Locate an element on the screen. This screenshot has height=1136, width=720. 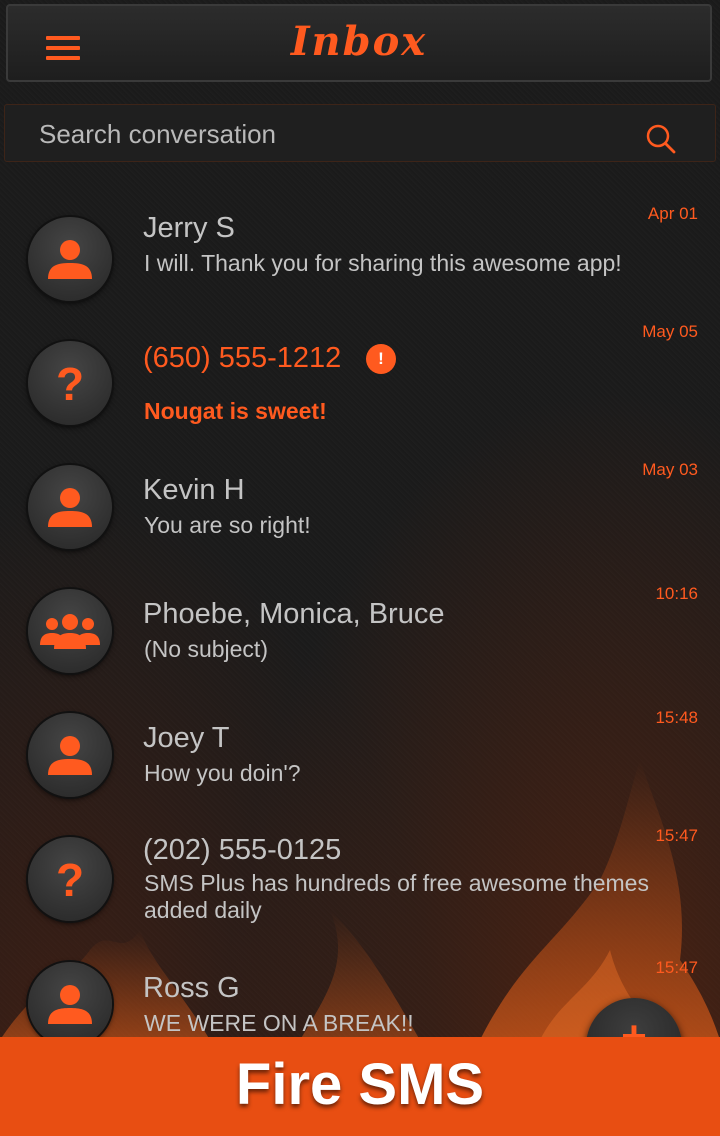
contact-name: (650) 555-1212 is located at coordinates (242, 358).